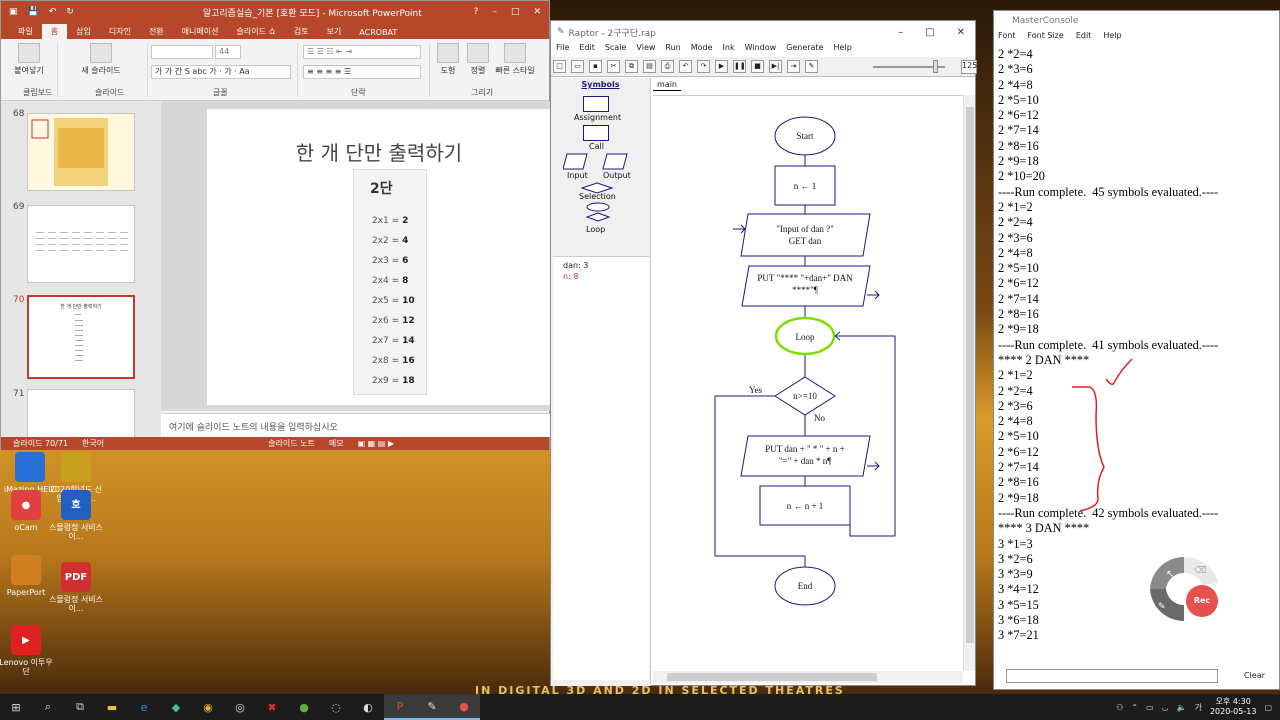 The image size is (1280, 720). Describe the element at coordinates (16, 707) in the screenshot. I see `windows-start-icon: ⊞` at that location.